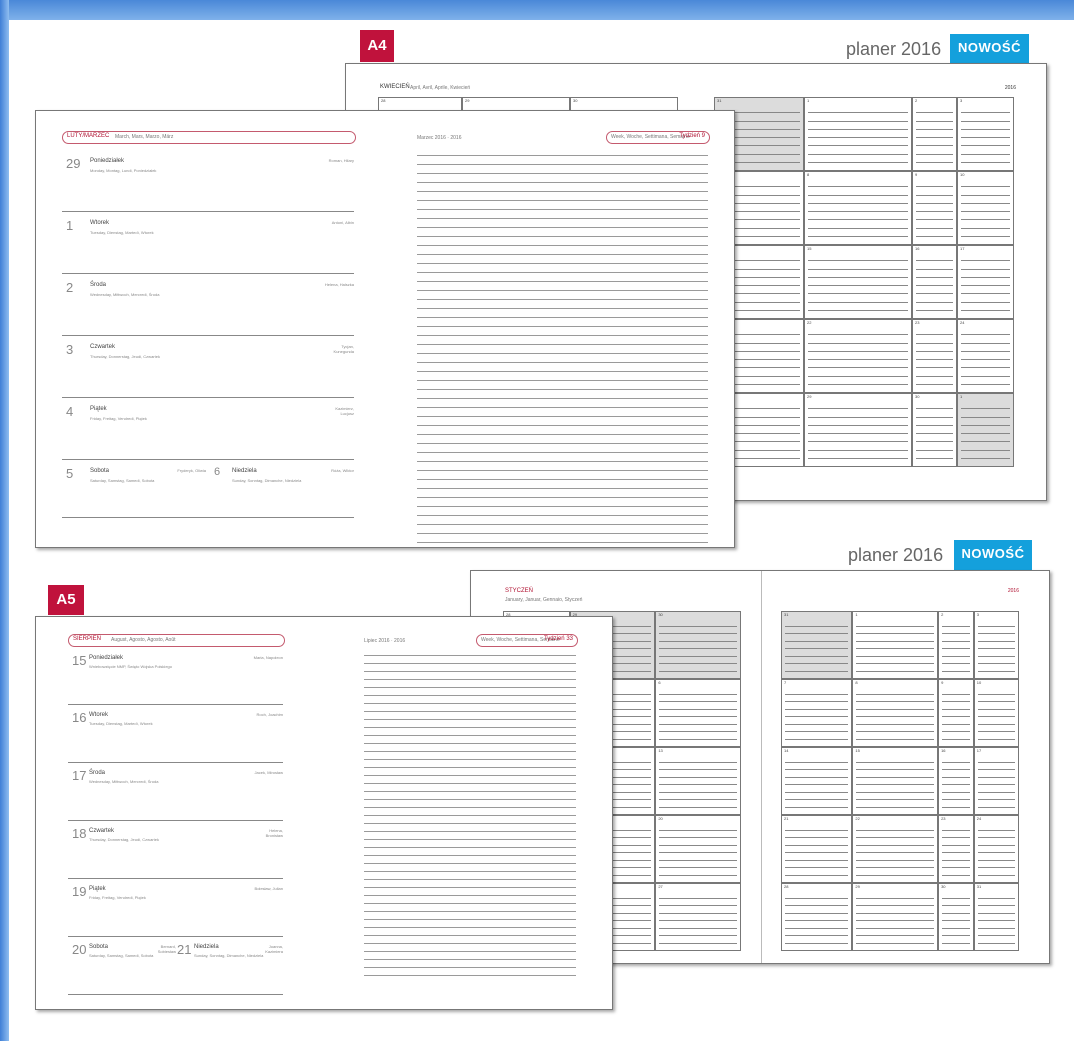  I want to click on day-subtitle: Tuesday, Dienstag, Martedì, Wtorek, so click(121, 723).